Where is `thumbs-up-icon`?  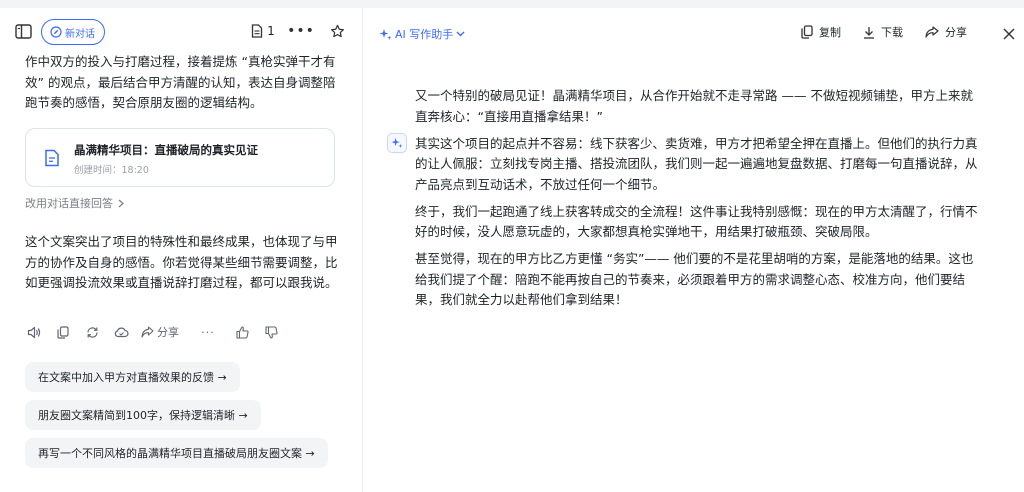 thumbs-up-icon is located at coordinates (242, 332).